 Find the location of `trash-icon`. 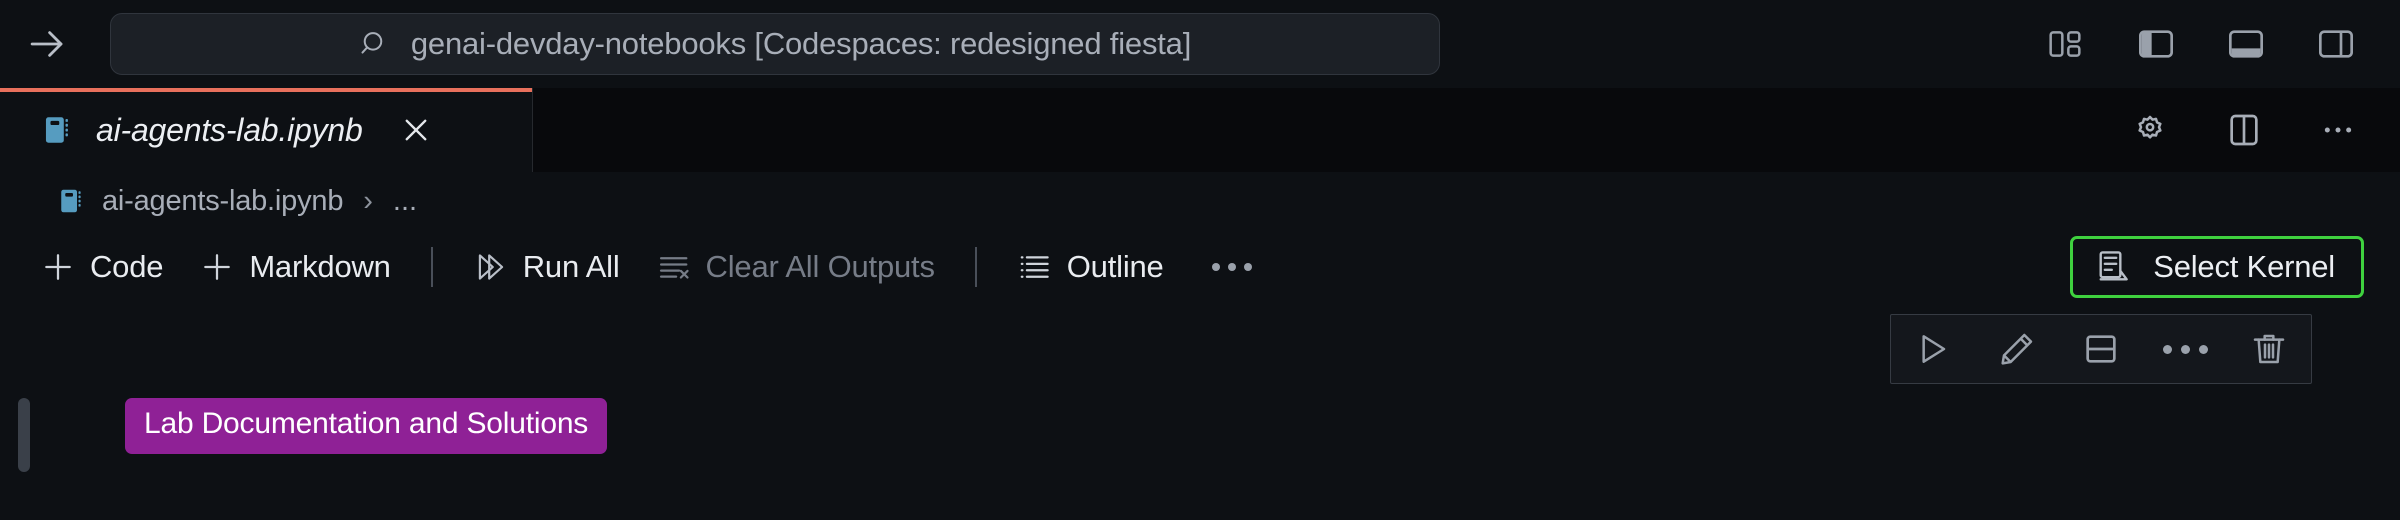

trash-icon is located at coordinates (2269, 349).